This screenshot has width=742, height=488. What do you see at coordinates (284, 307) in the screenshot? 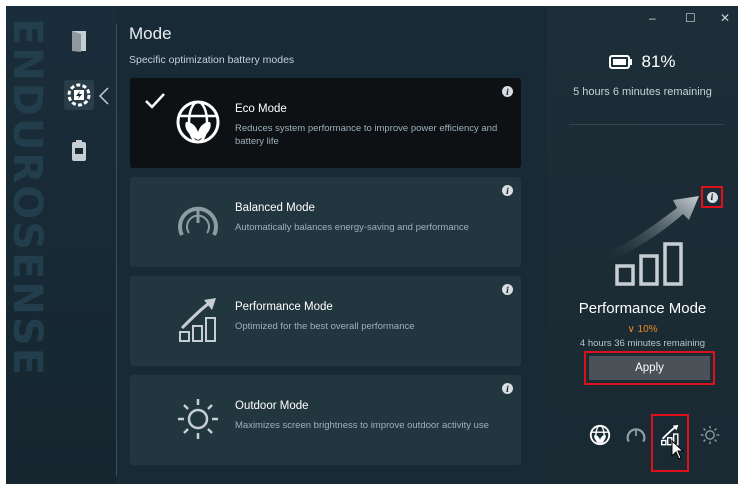
I see `mode-name: Performance Mode` at bounding box center [284, 307].